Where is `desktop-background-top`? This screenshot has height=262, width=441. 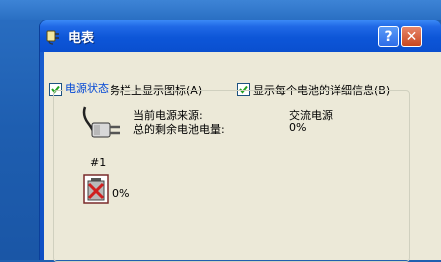 desktop-background-top is located at coordinates (220, 10).